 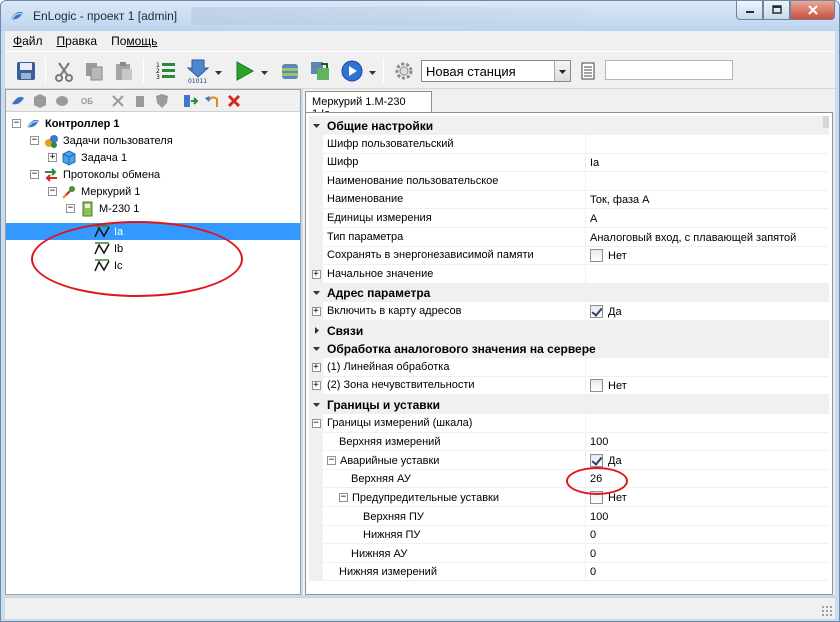 What do you see at coordinates (94, 191) in the screenshot?
I see `mercury-1-node: − Меркурий 1` at bounding box center [94, 191].